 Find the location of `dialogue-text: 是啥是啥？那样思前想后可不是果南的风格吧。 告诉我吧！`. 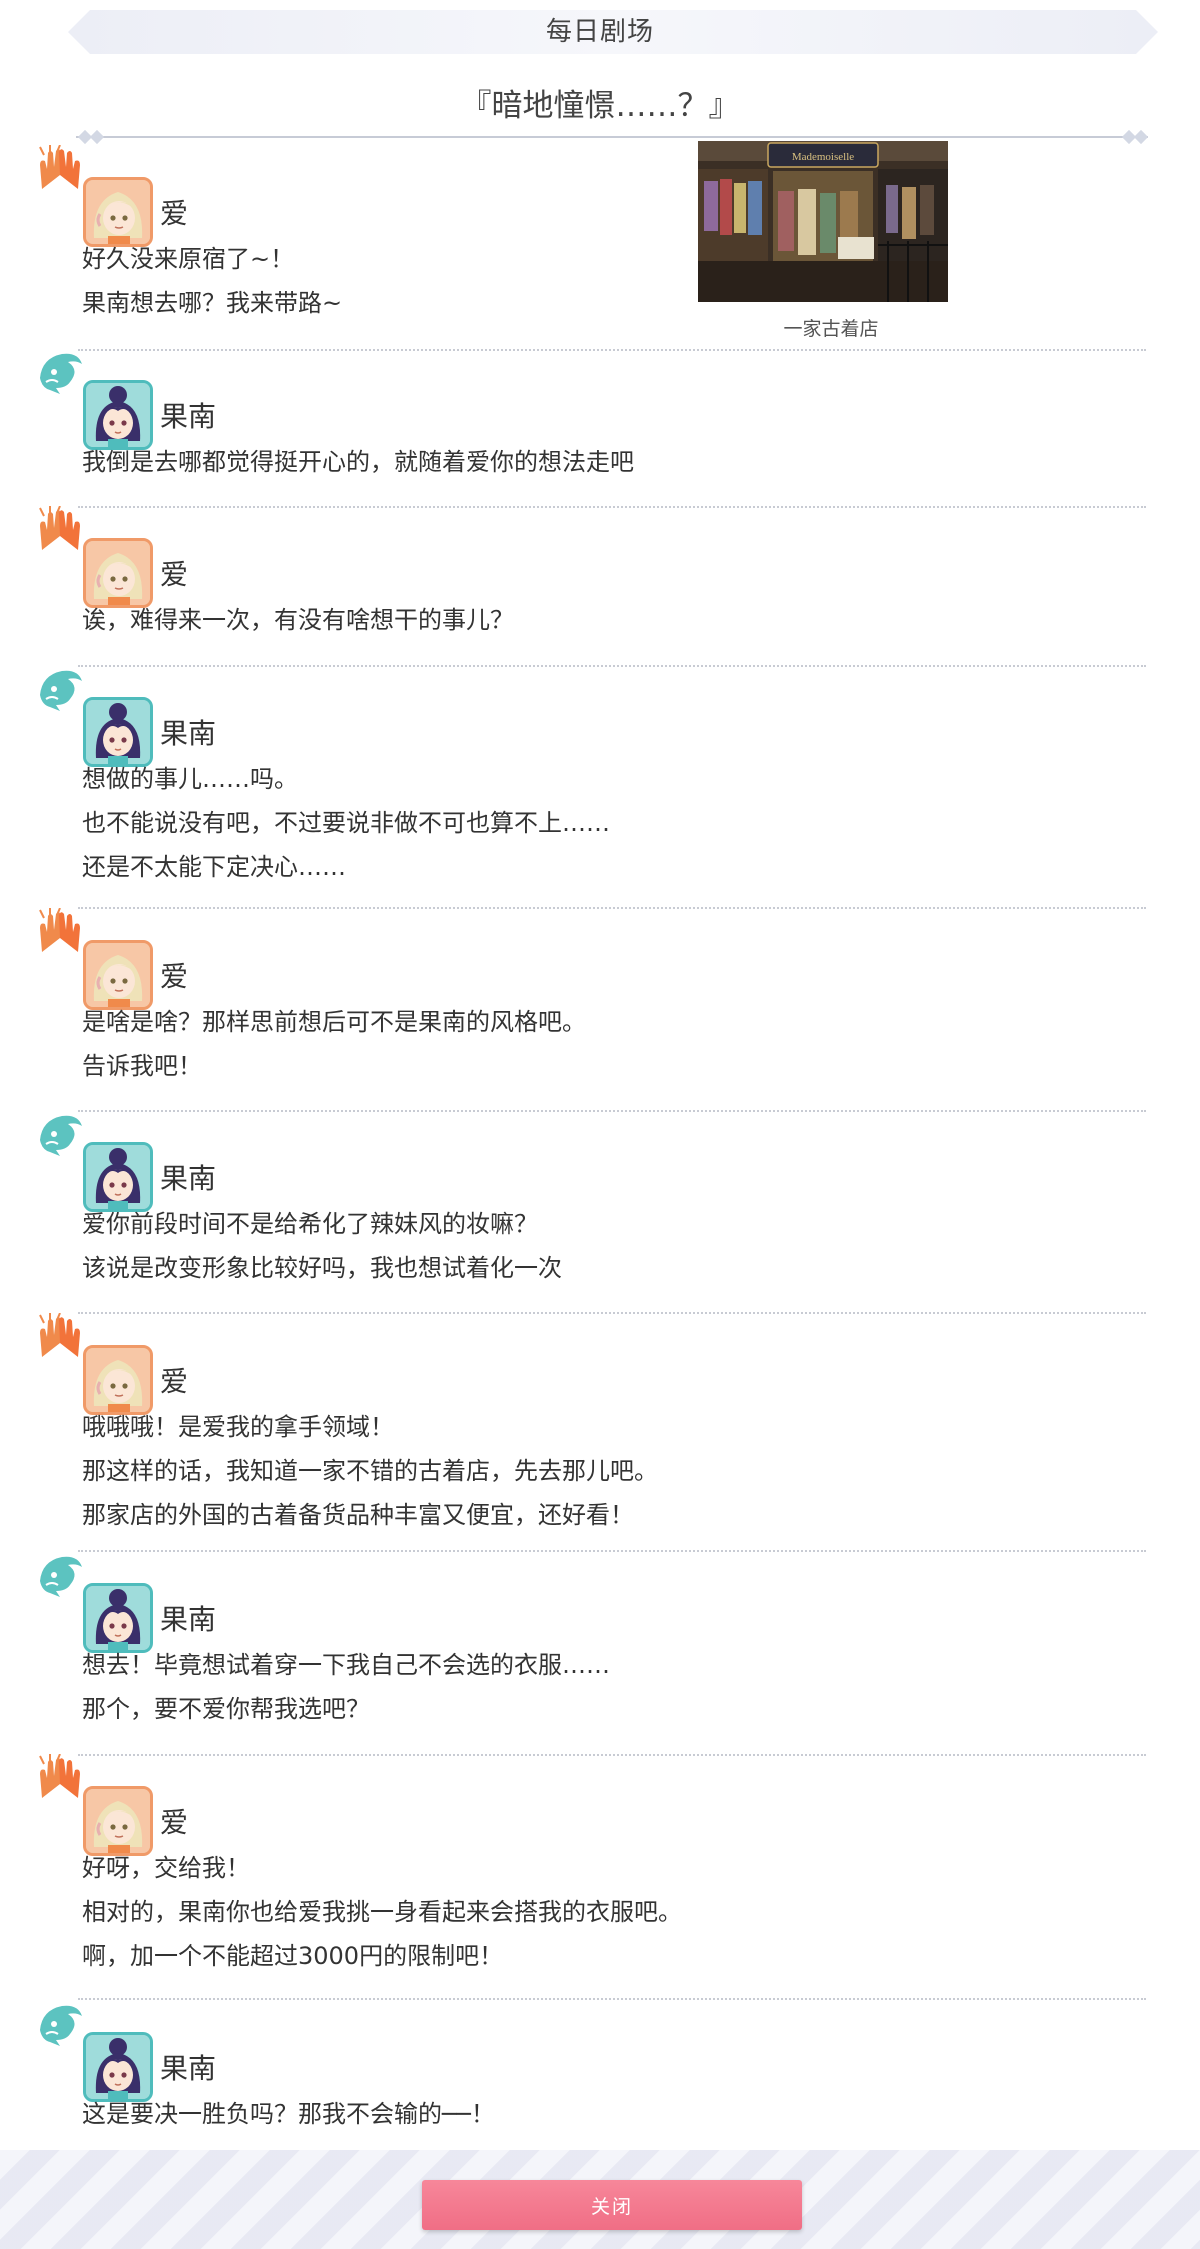

dialogue-text: 是啥是啥？那样思前想后可不是果南的风格吧。 告诉我吧！ is located at coordinates (334, 1044).